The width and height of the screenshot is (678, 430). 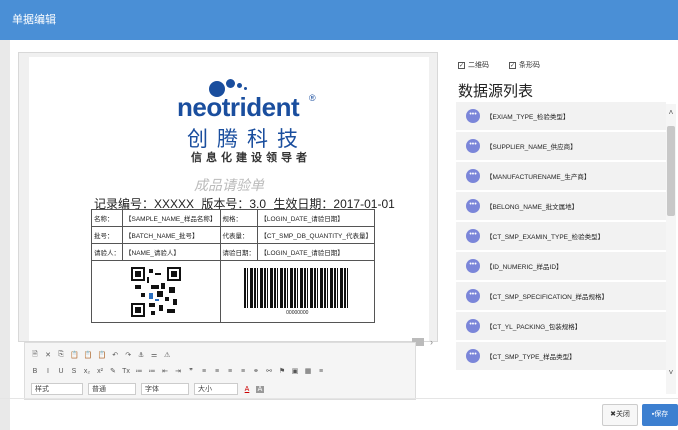 What do you see at coordinates (269, 371) in the screenshot?
I see `unlink-button: ⚯` at bounding box center [269, 371].